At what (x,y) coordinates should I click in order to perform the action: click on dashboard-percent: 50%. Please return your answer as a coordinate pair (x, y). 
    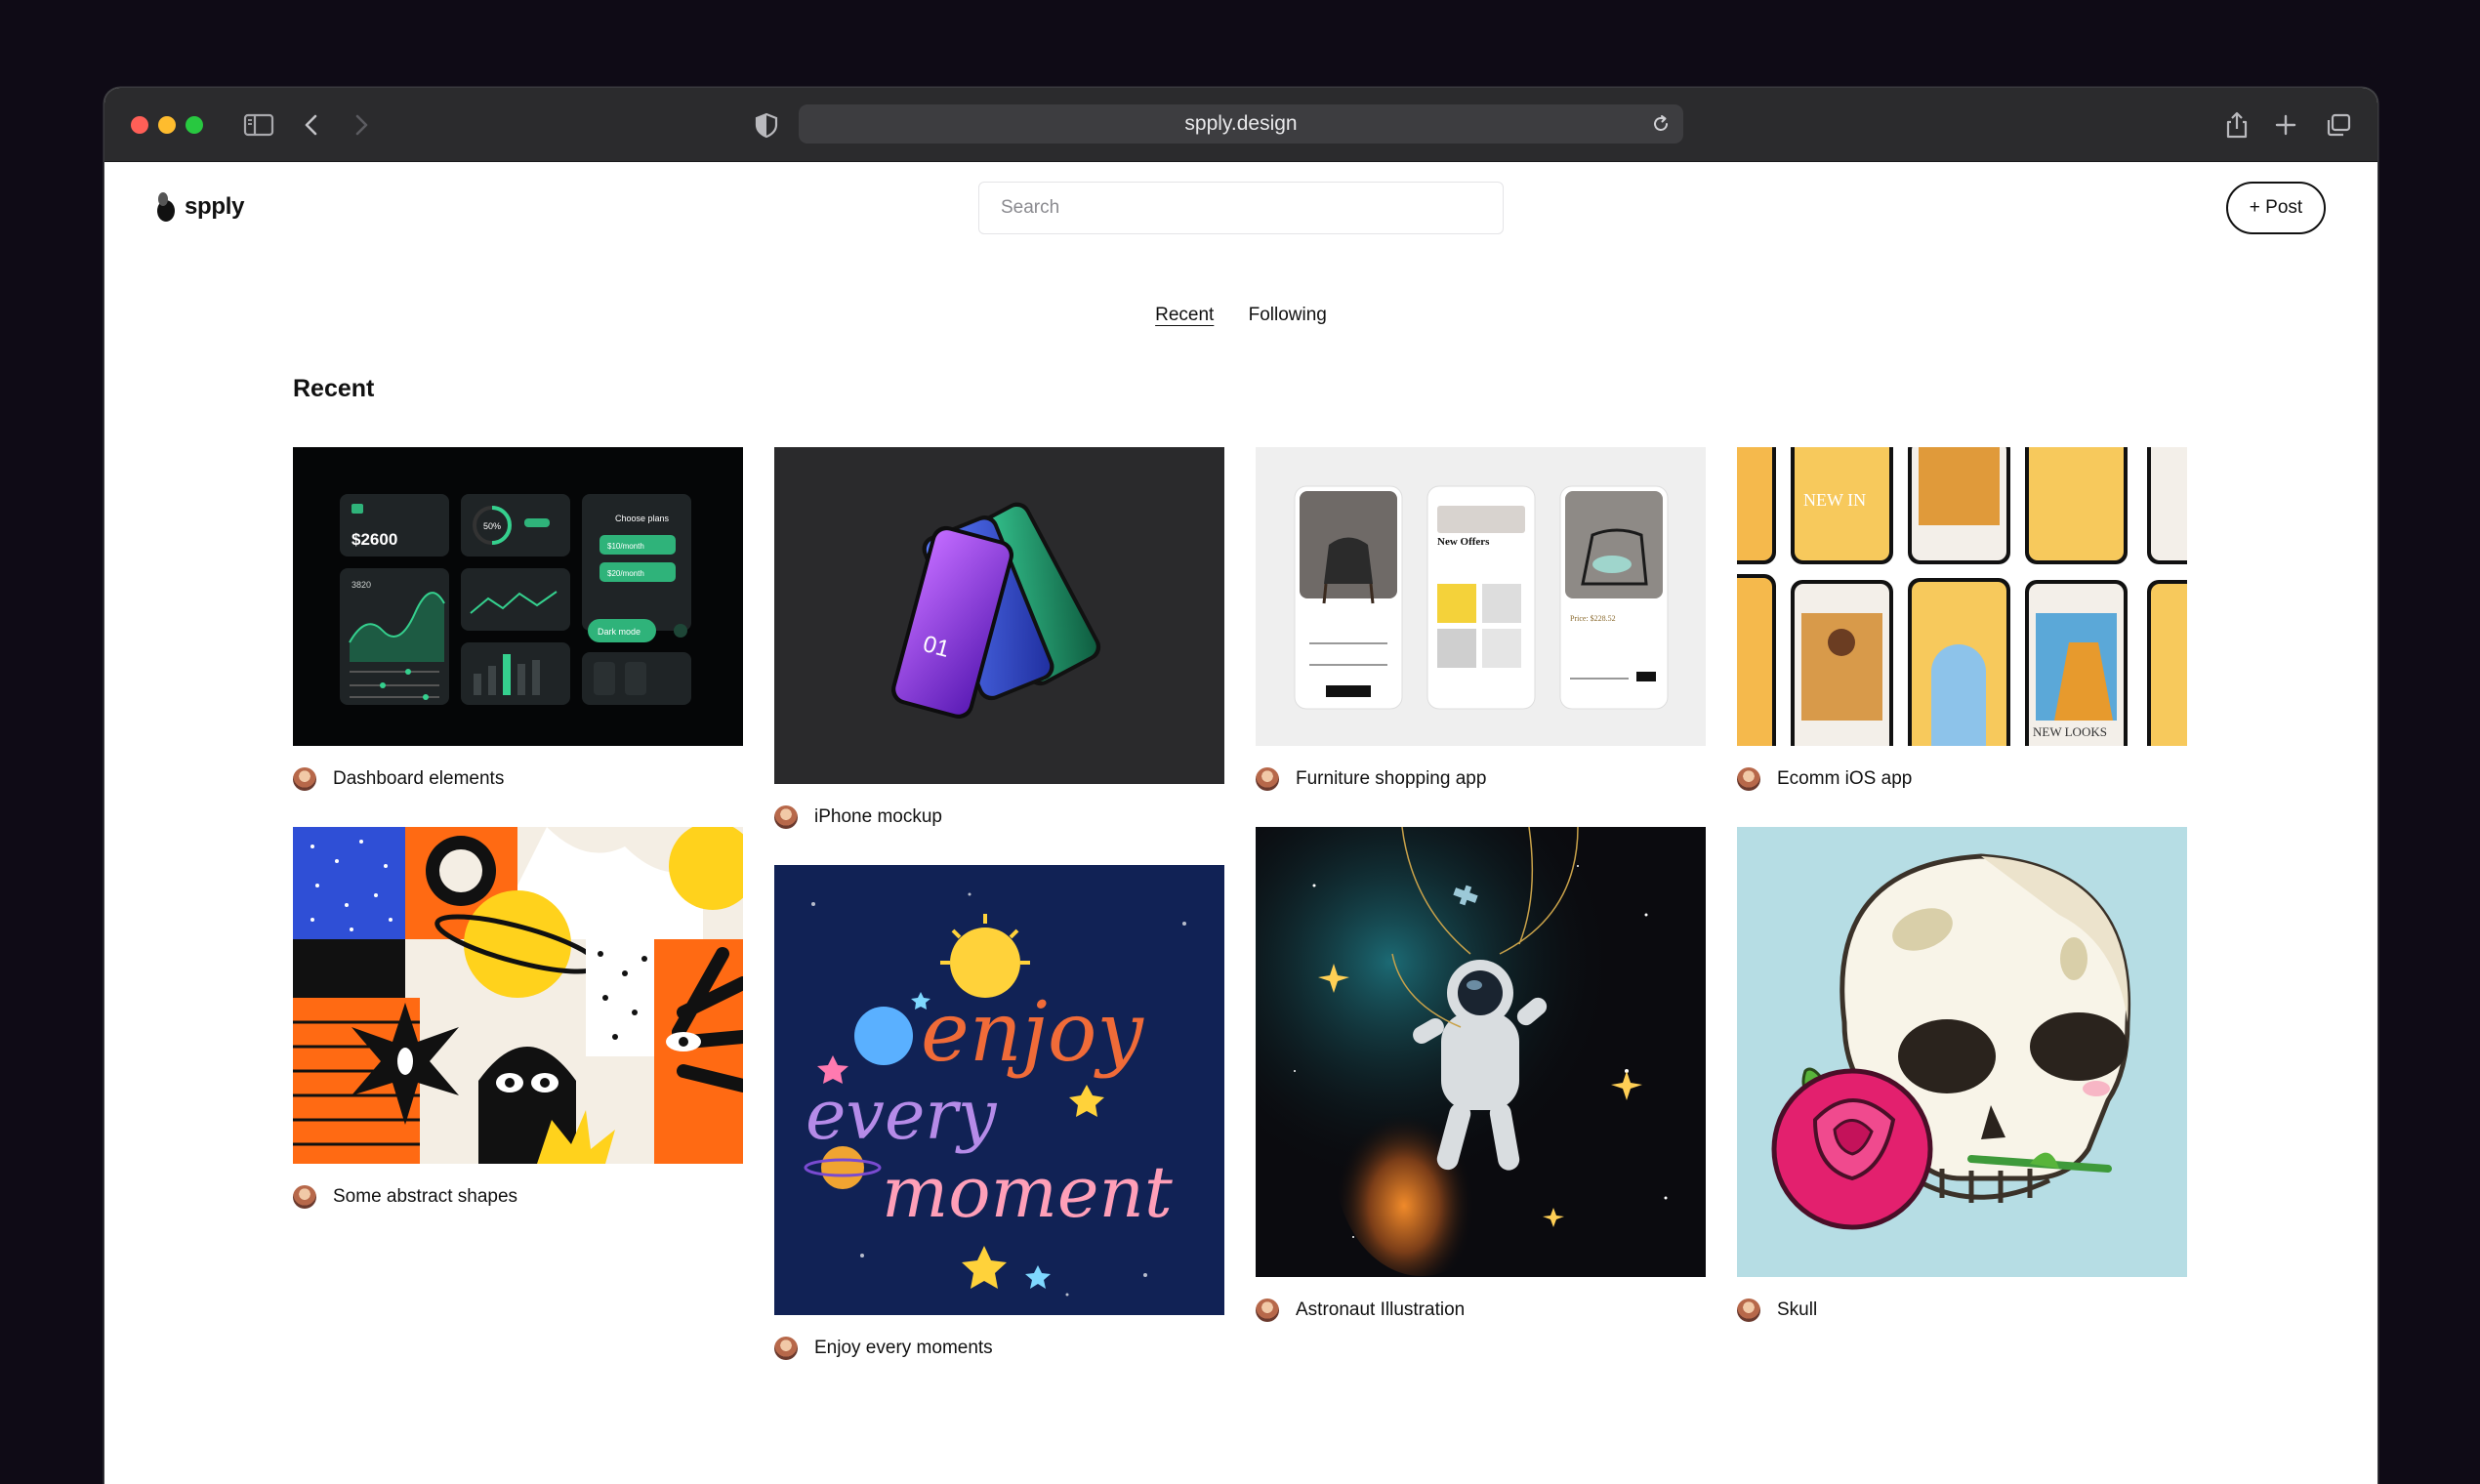
    Looking at the image, I should click on (492, 526).